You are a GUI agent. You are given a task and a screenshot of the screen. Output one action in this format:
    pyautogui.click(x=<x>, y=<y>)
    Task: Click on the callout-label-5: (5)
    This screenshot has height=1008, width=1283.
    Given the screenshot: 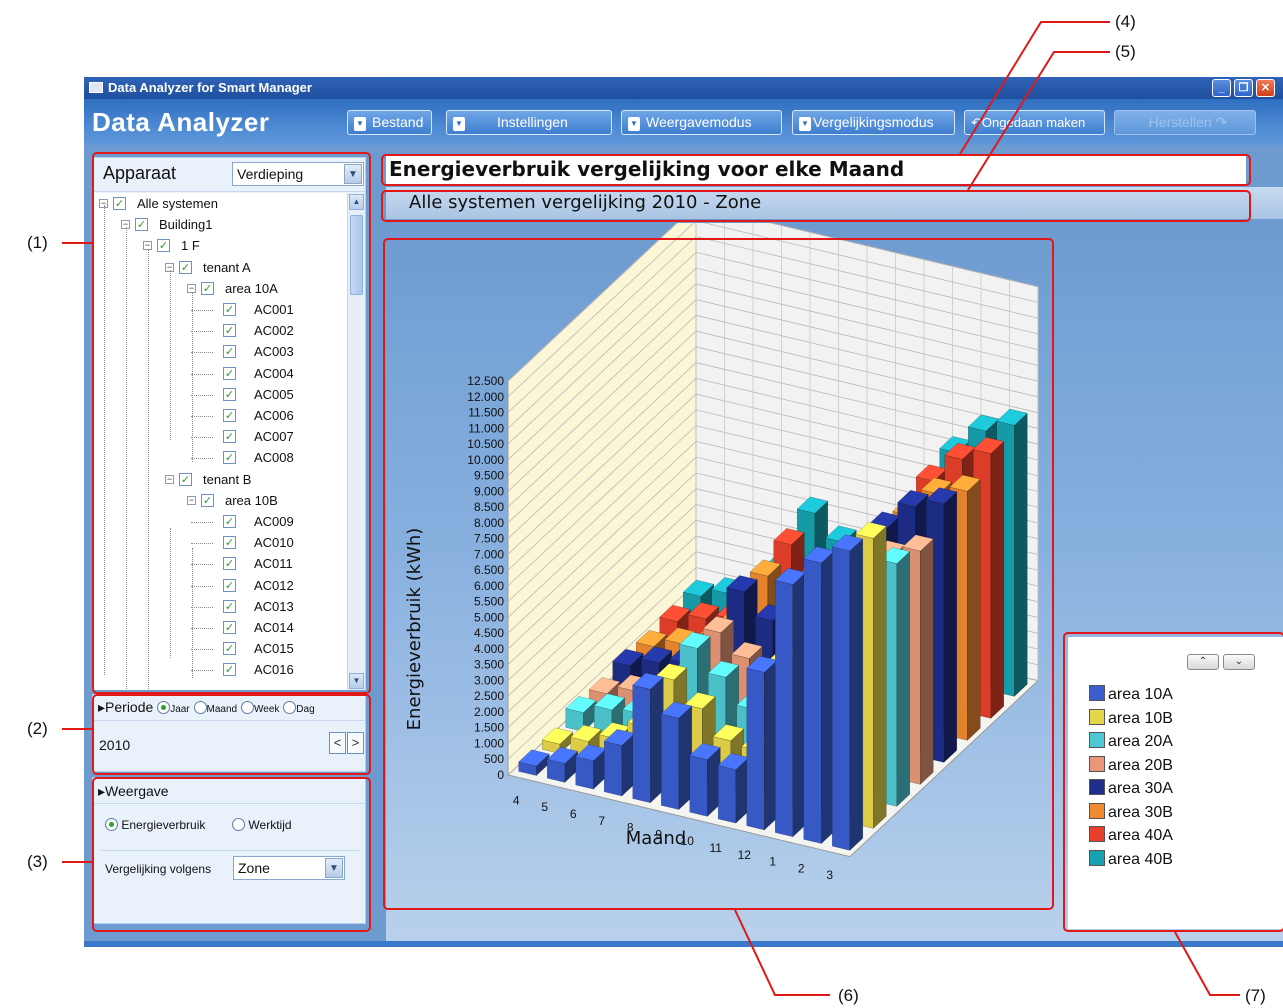 What is the action you would take?
    pyautogui.click(x=1125, y=51)
    